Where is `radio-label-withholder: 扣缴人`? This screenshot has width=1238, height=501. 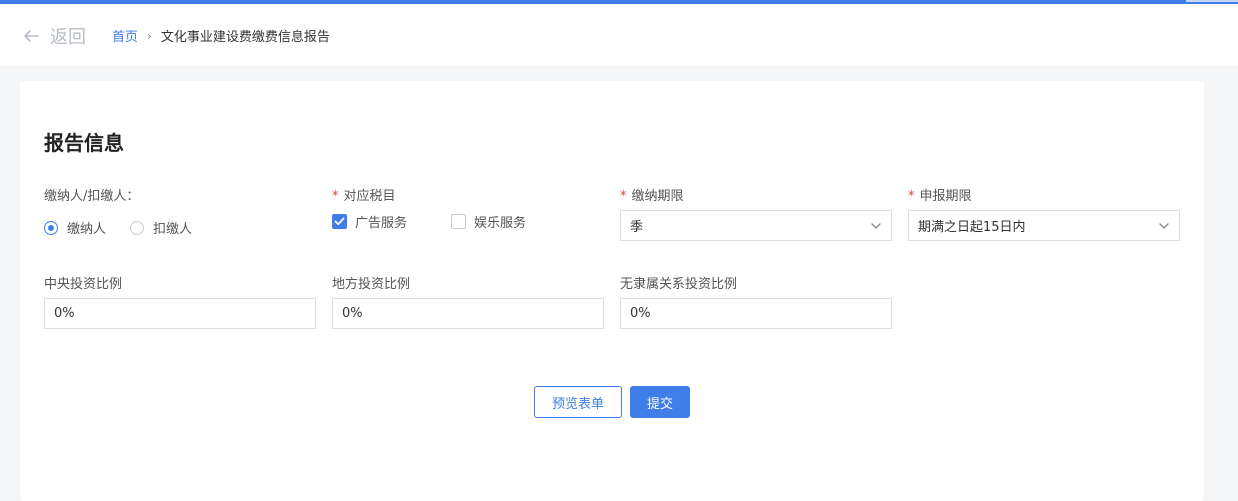
radio-label-withholder: 扣缴人 is located at coordinates (173, 229).